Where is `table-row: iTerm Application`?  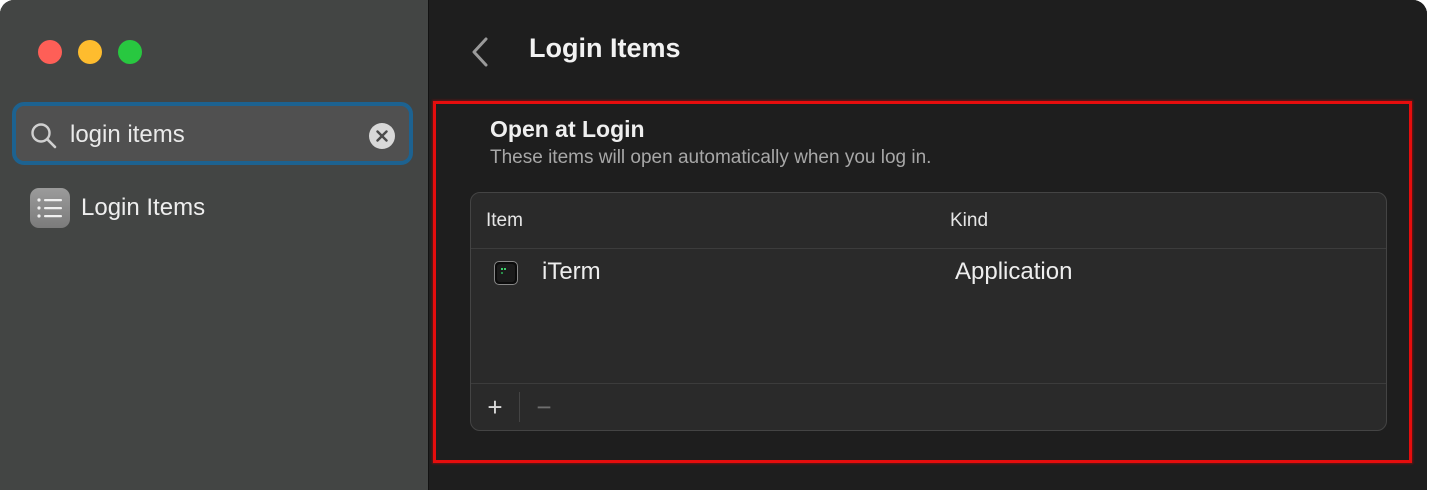 table-row: iTerm Application is located at coordinates (928, 274).